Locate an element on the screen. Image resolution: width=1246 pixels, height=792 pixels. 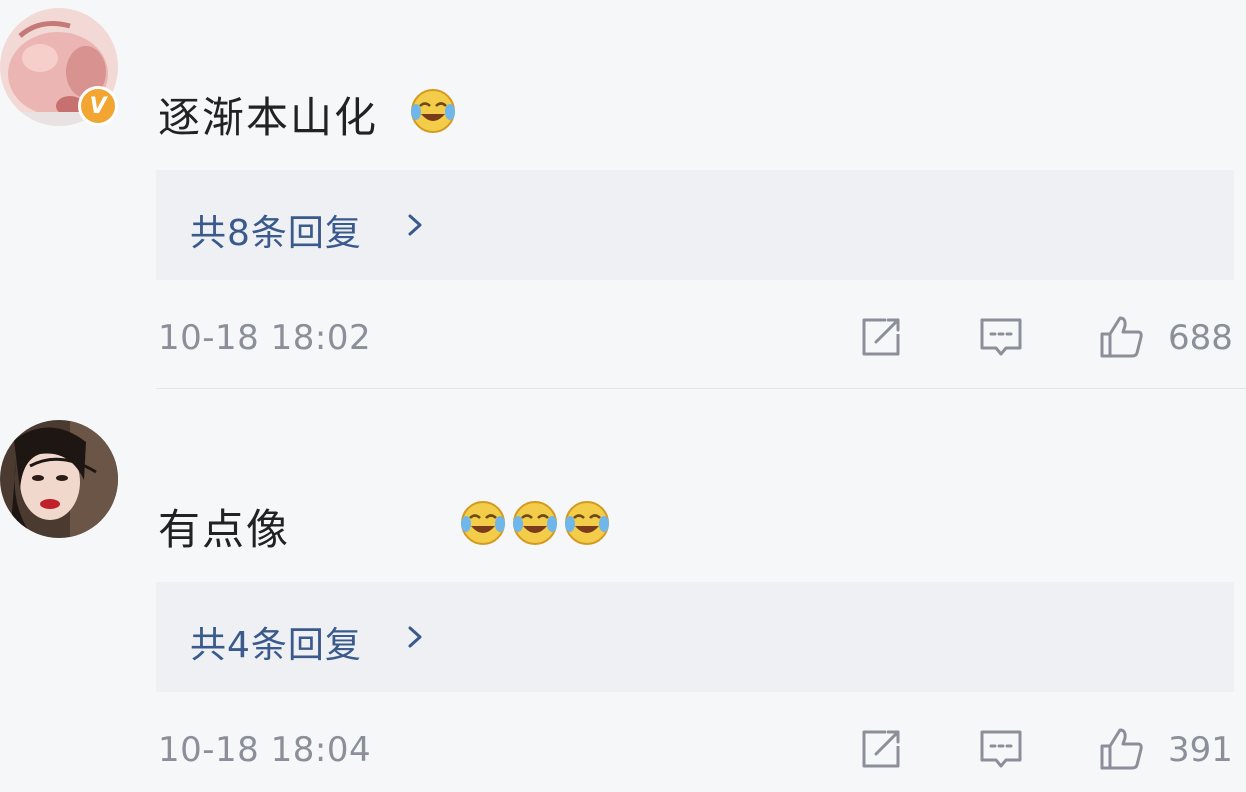
like-count: 391 is located at coordinates (1200, 750).